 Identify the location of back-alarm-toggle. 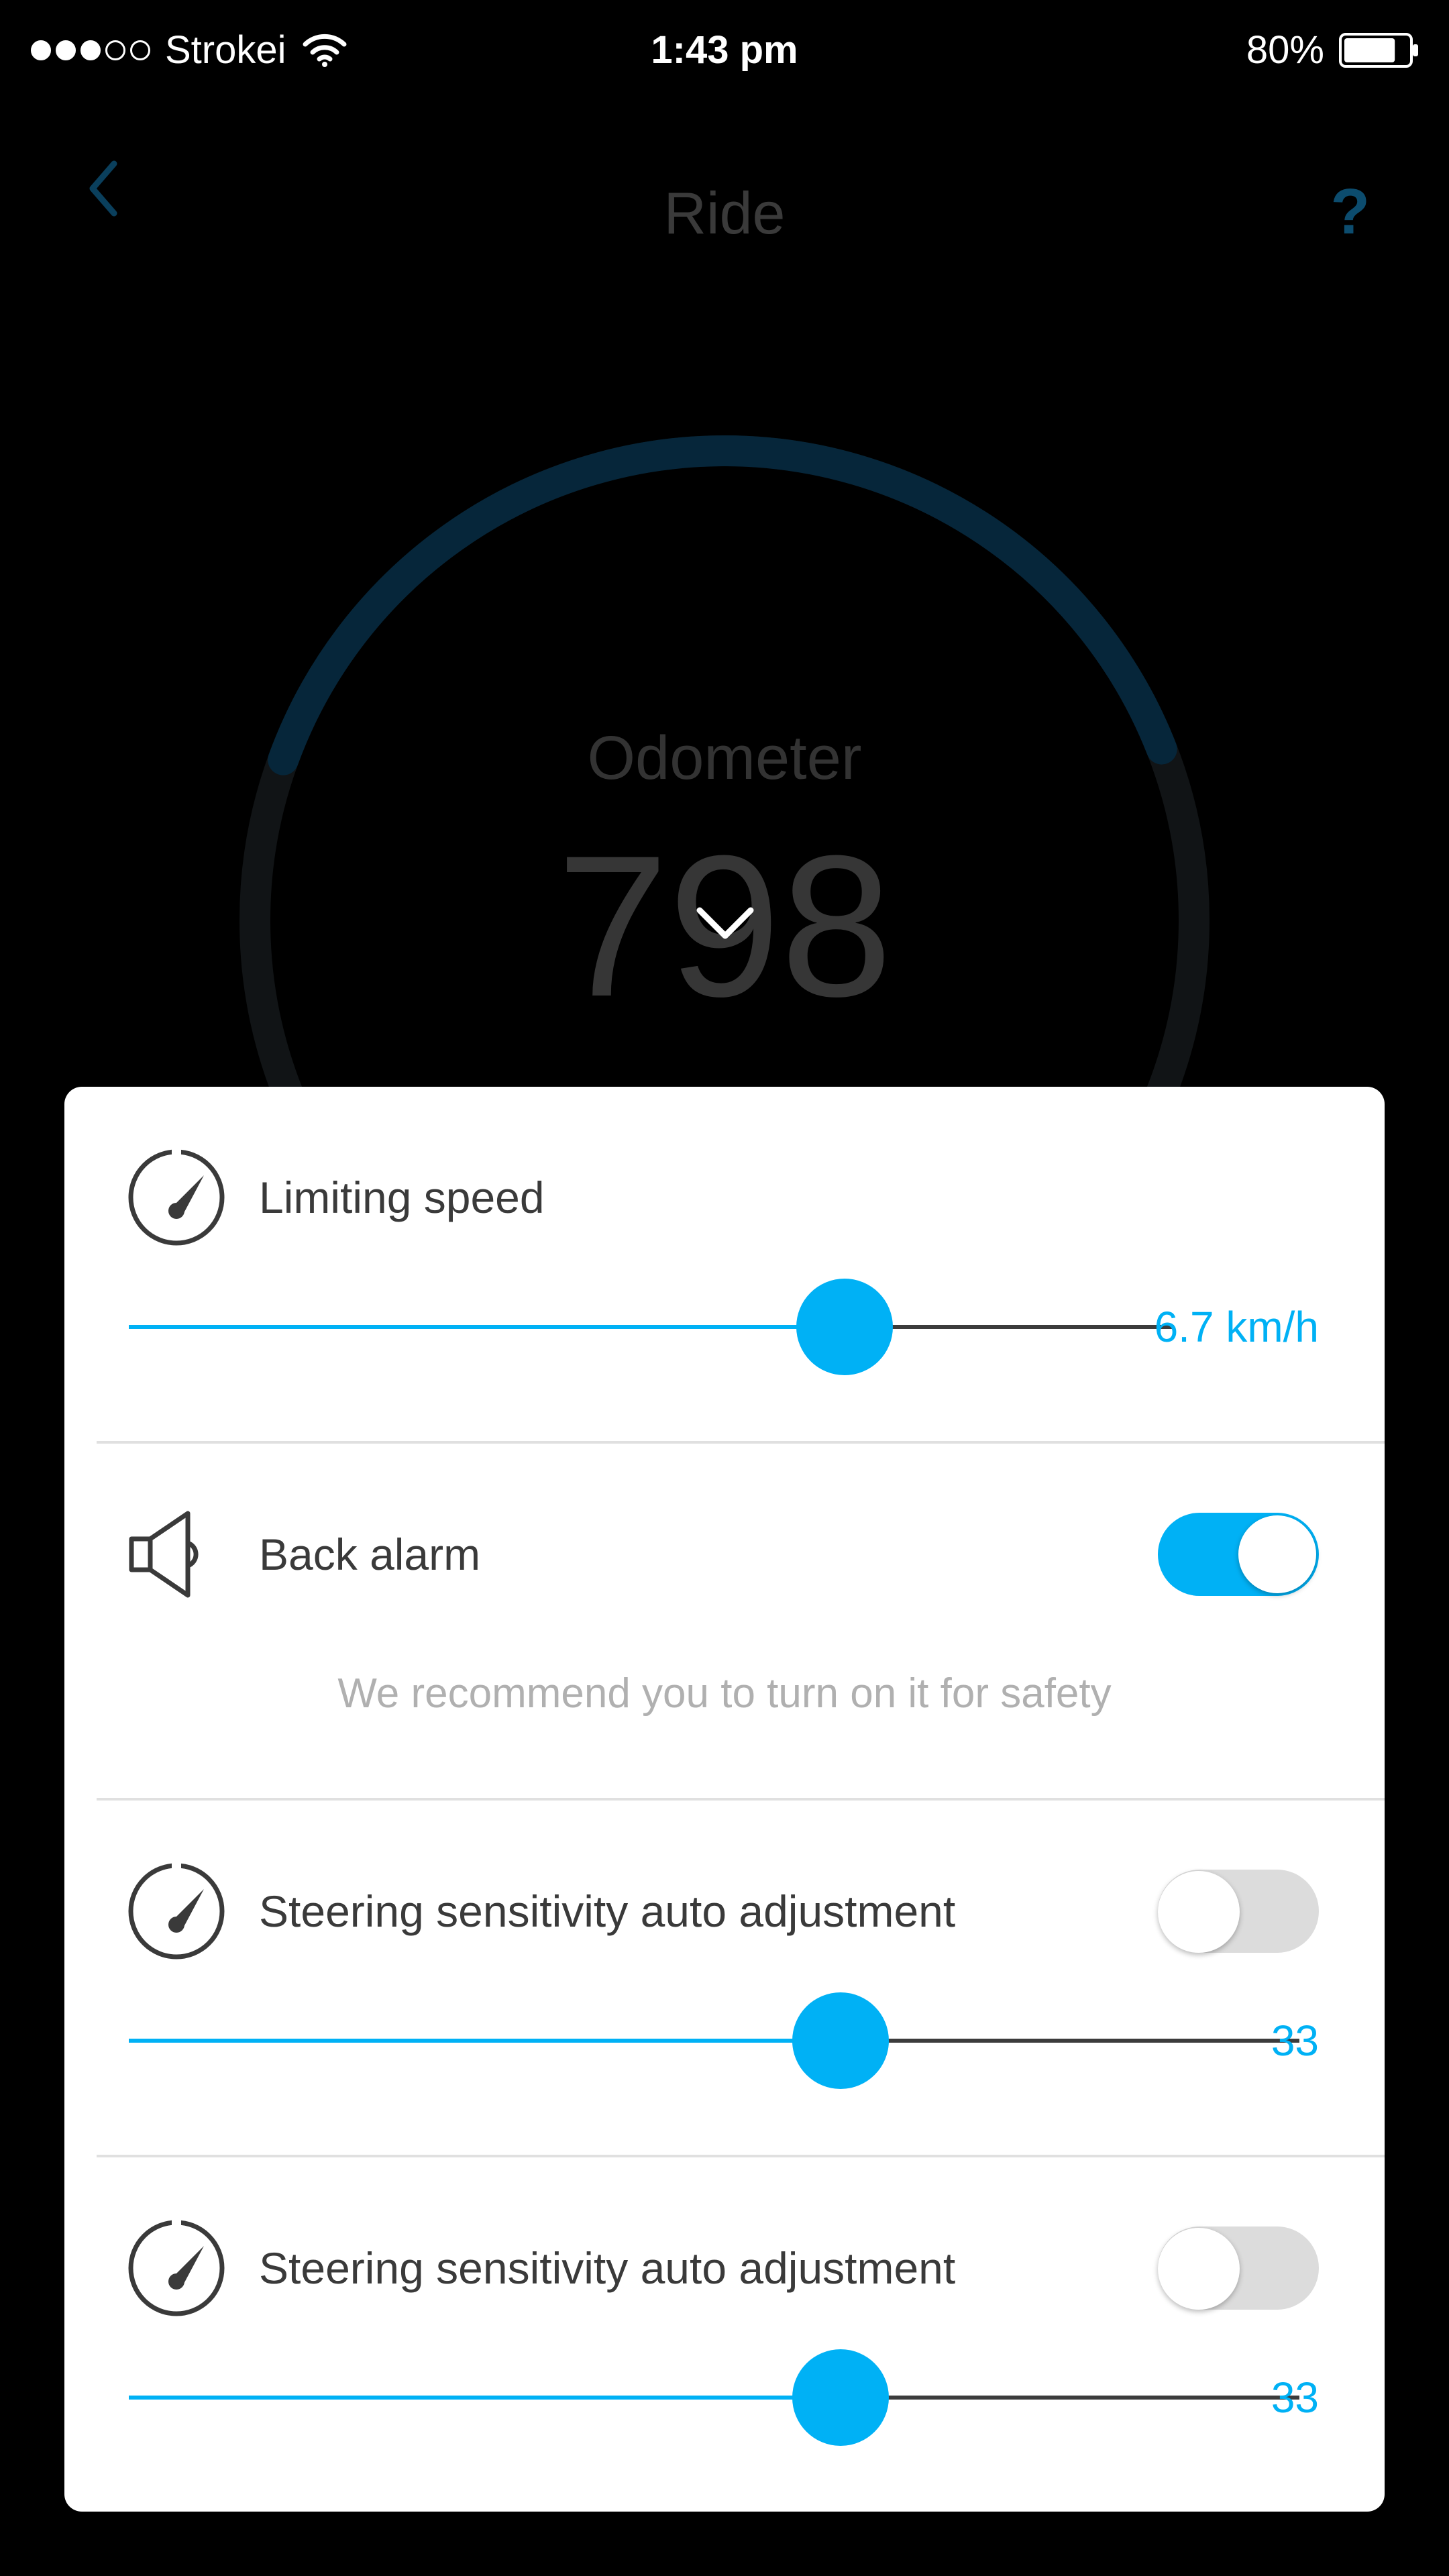
(1238, 1554).